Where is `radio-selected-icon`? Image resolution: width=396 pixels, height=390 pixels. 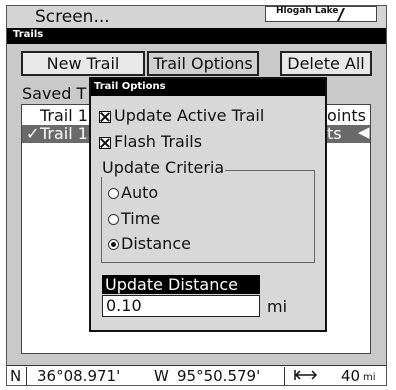 radio-selected-icon is located at coordinates (113, 244).